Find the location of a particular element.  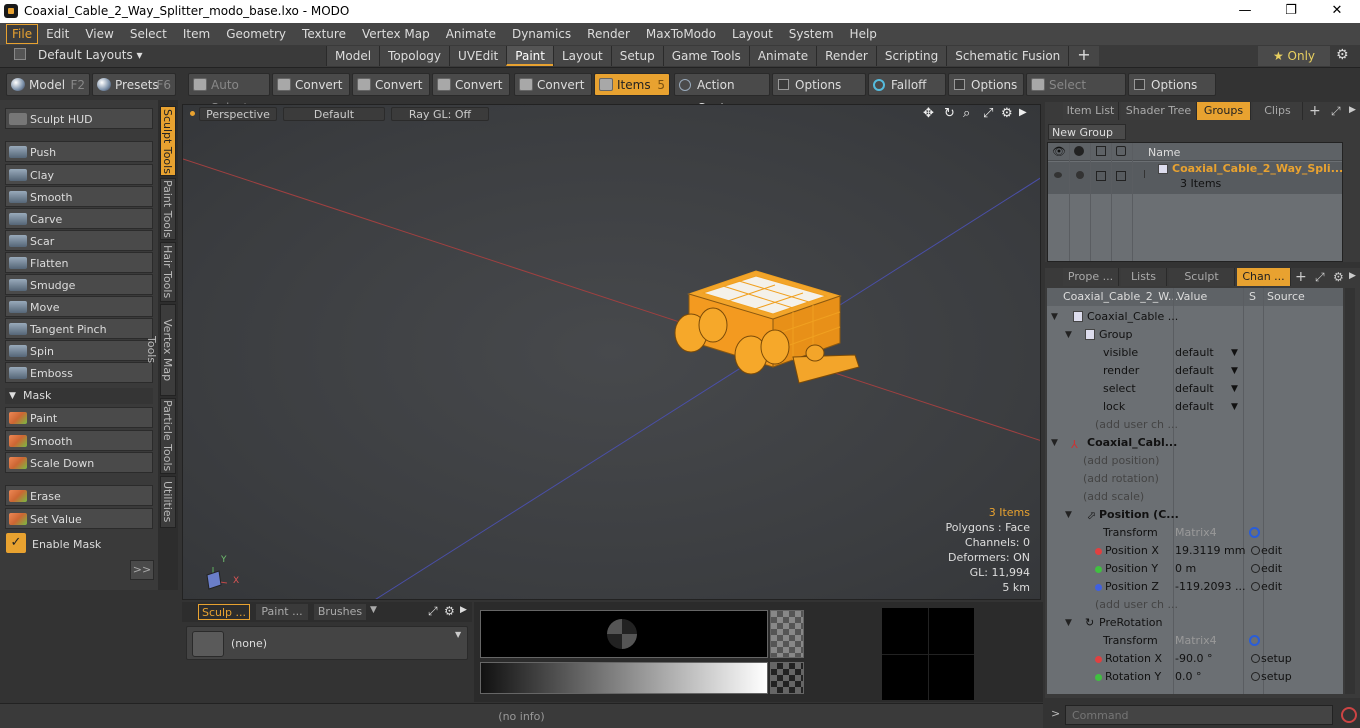

lock-toggle-icon is located at coordinates (1121, 176).